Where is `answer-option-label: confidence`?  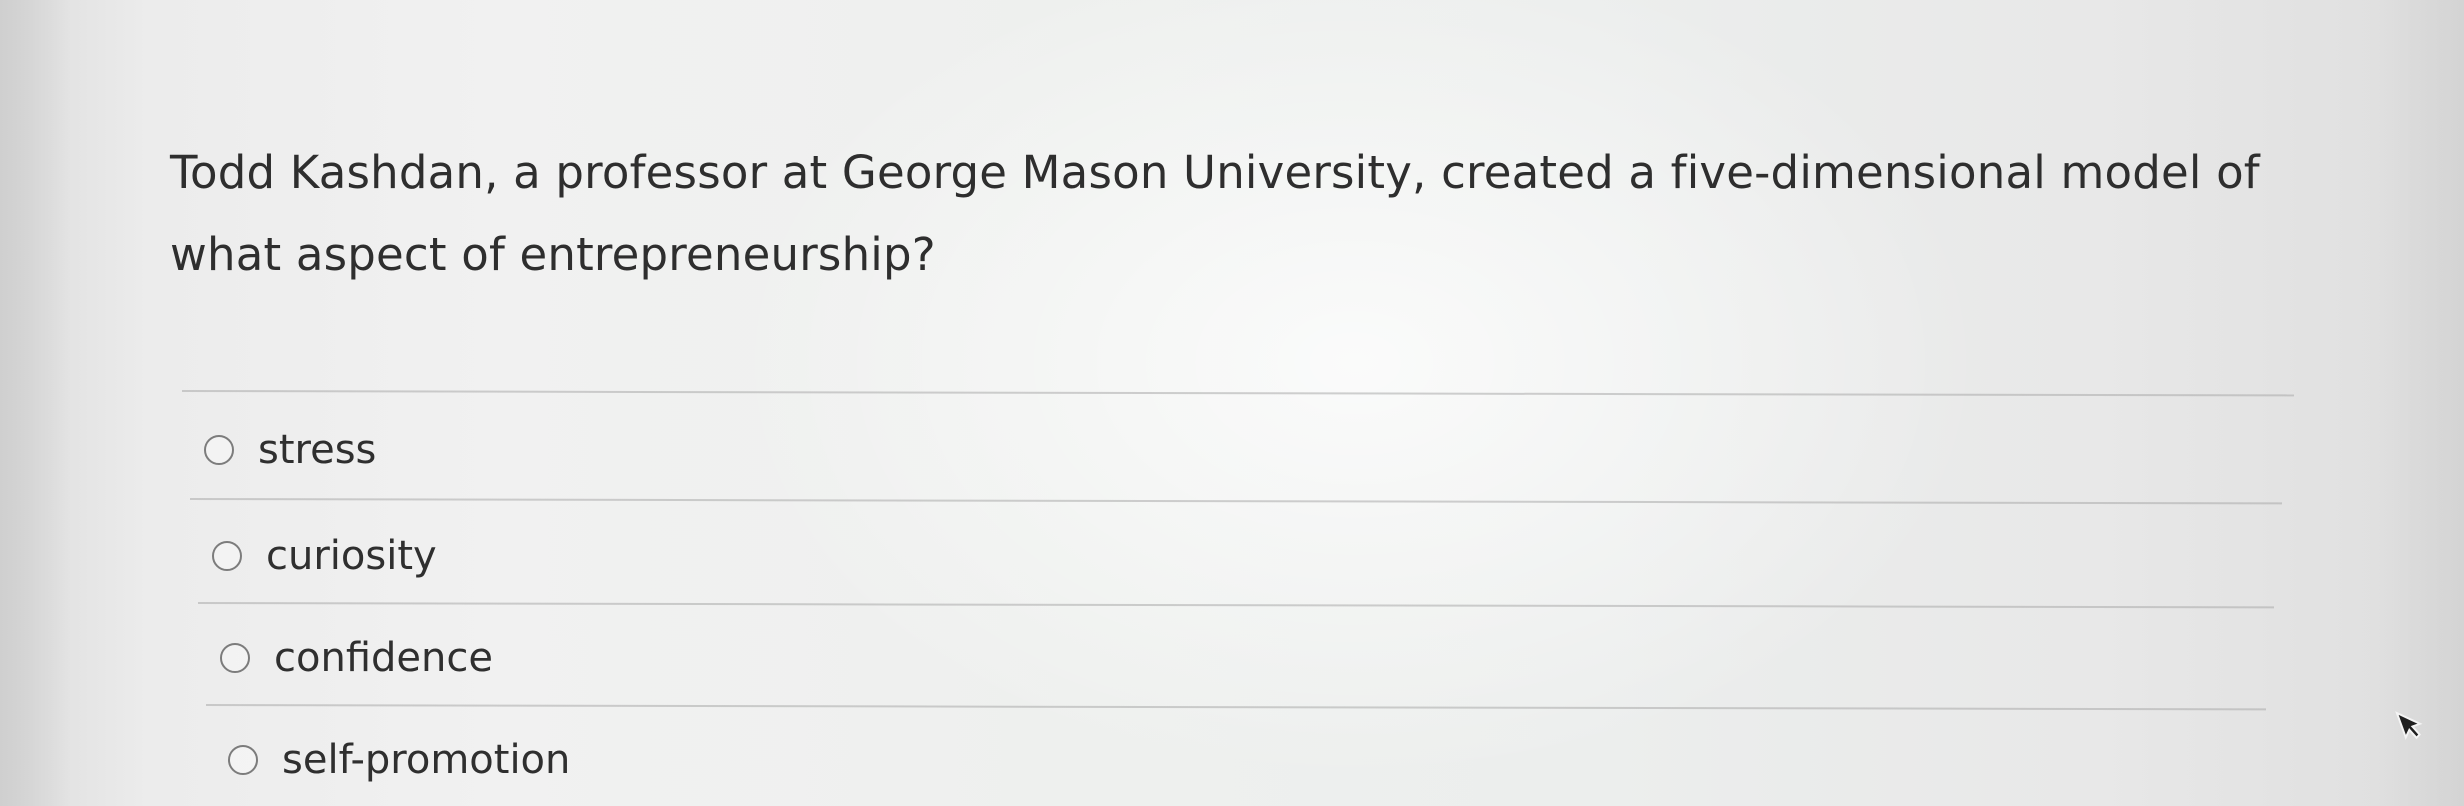 answer-option-label: confidence is located at coordinates (383, 658).